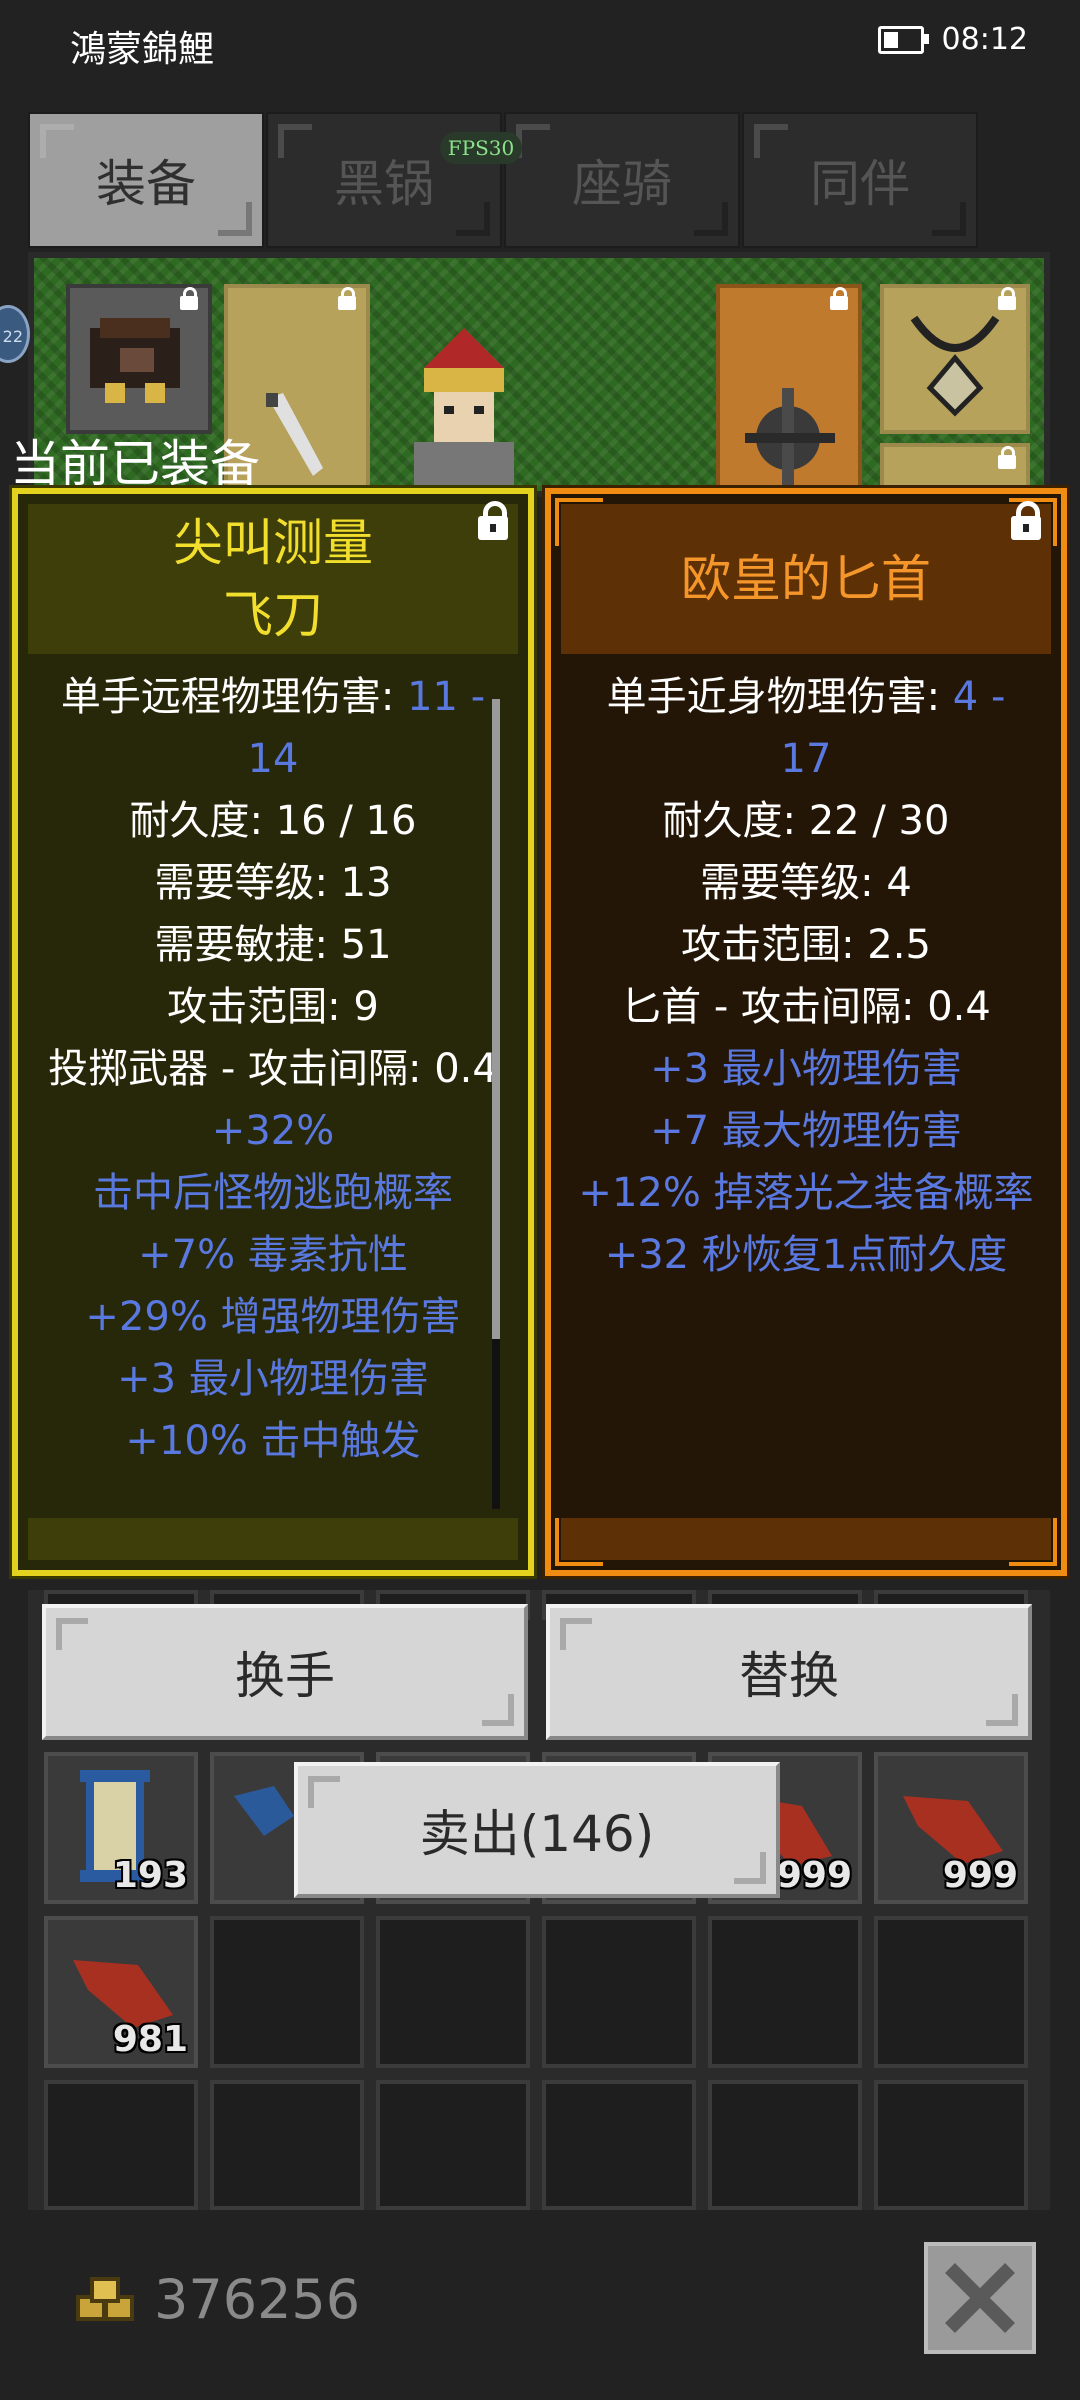 This screenshot has width=1080, height=2400. What do you see at coordinates (273, 1193) in the screenshot?
I see `stat-line: 击中后怪物逃跑概率` at bounding box center [273, 1193].